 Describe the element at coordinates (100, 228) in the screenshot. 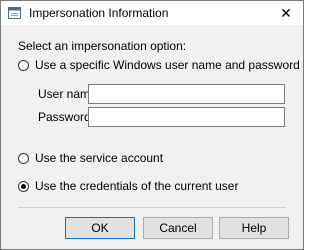

I see `ok-button: OK` at that location.